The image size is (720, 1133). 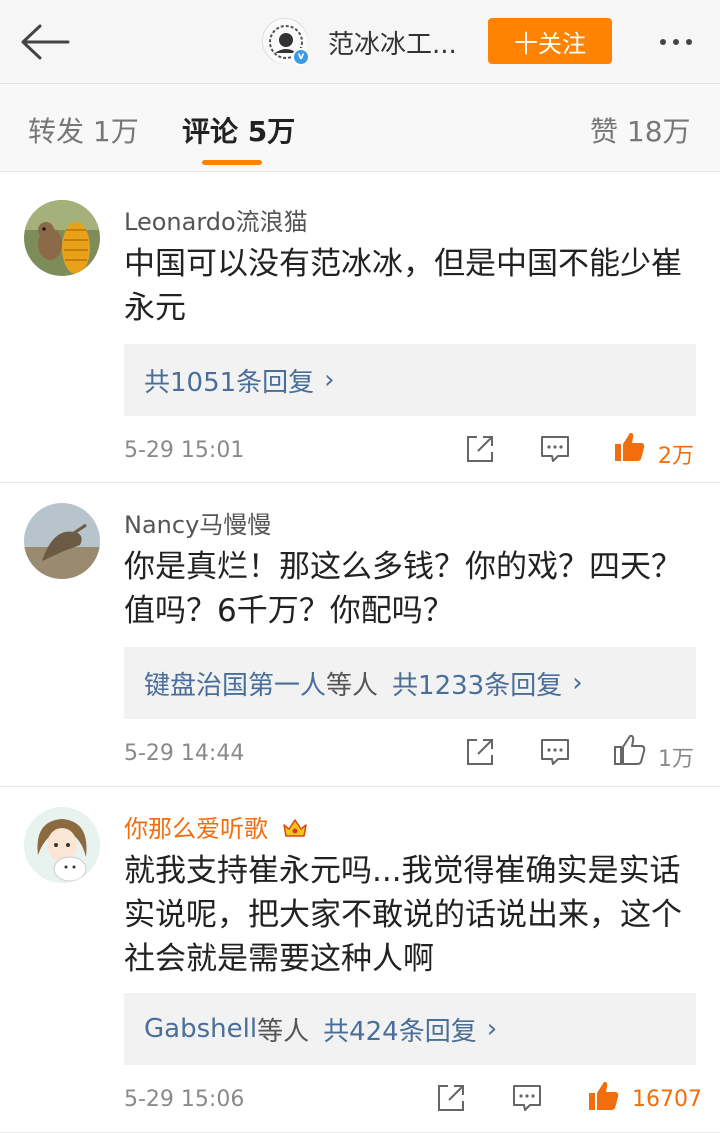 What do you see at coordinates (676, 757) in the screenshot?
I see `like-count: 1万` at bounding box center [676, 757].